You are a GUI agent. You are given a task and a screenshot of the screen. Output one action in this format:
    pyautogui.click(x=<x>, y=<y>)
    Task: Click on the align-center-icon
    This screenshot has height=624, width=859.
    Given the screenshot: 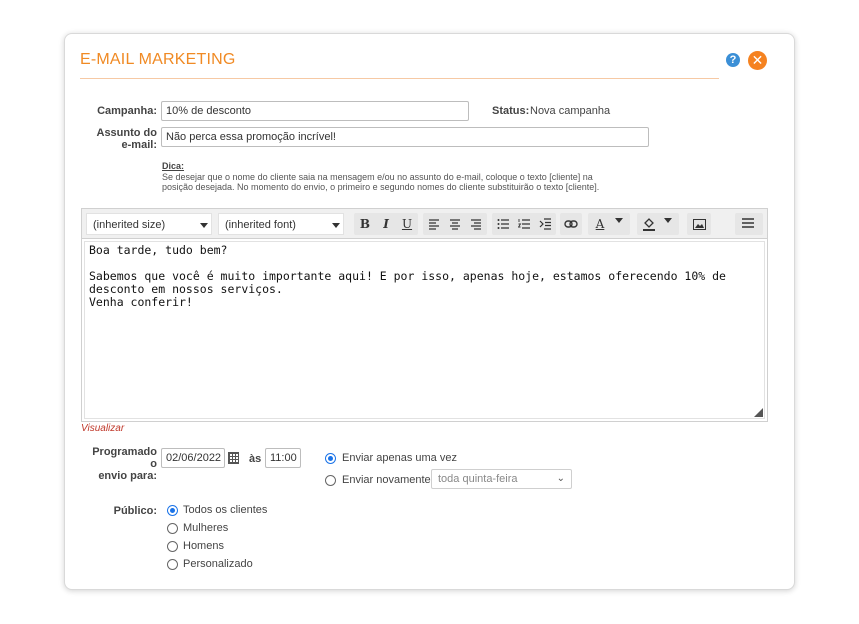 What is the action you would take?
    pyautogui.click(x=455, y=224)
    